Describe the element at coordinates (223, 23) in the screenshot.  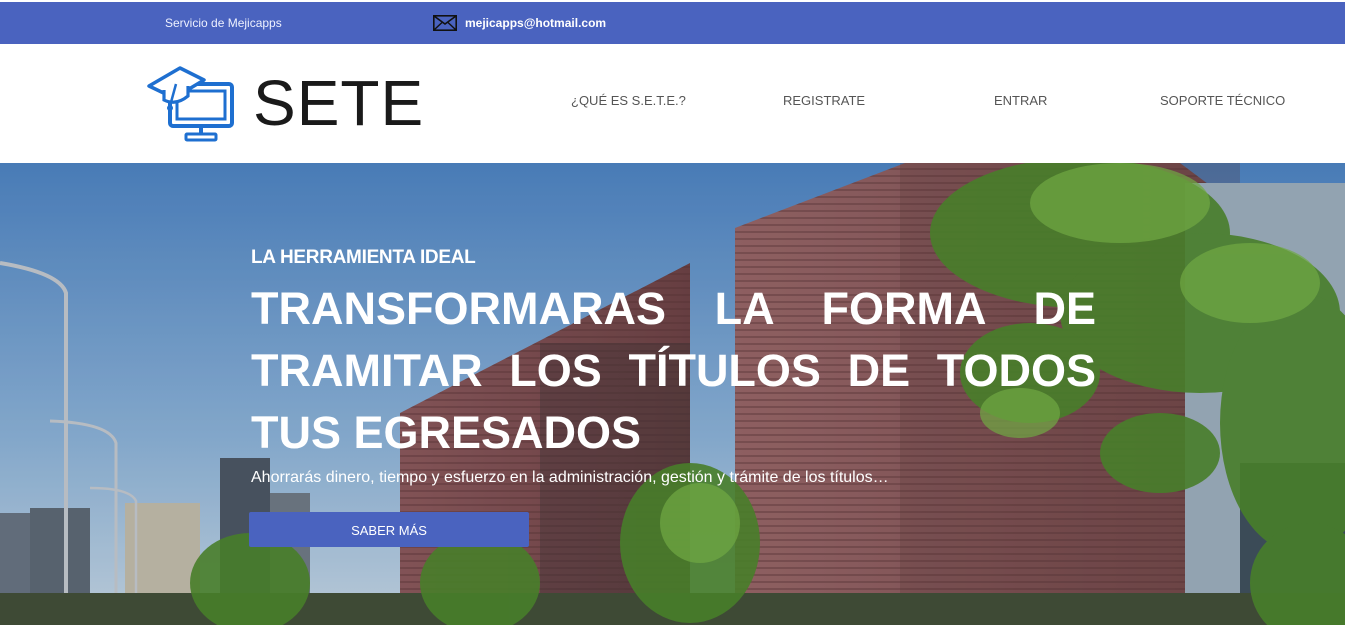
I see `service-label: Servicio de Mejicapps` at that location.